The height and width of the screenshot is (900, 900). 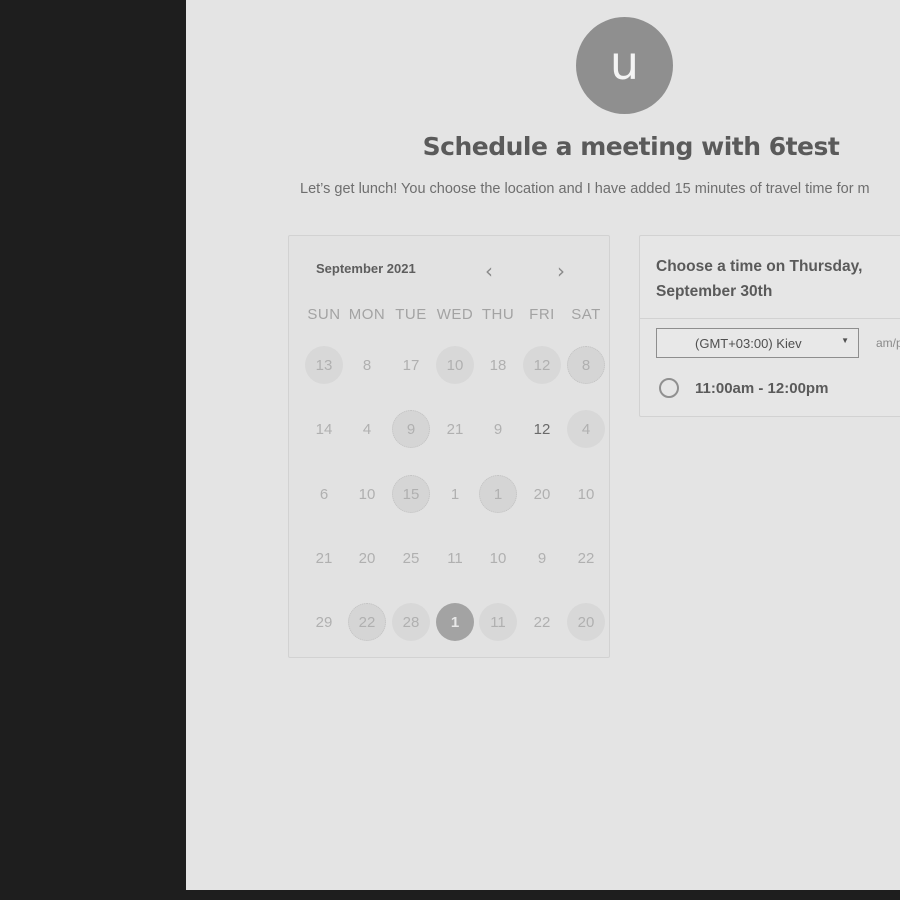 I want to click on weekday-label: WED, so click(x=455, y=314).